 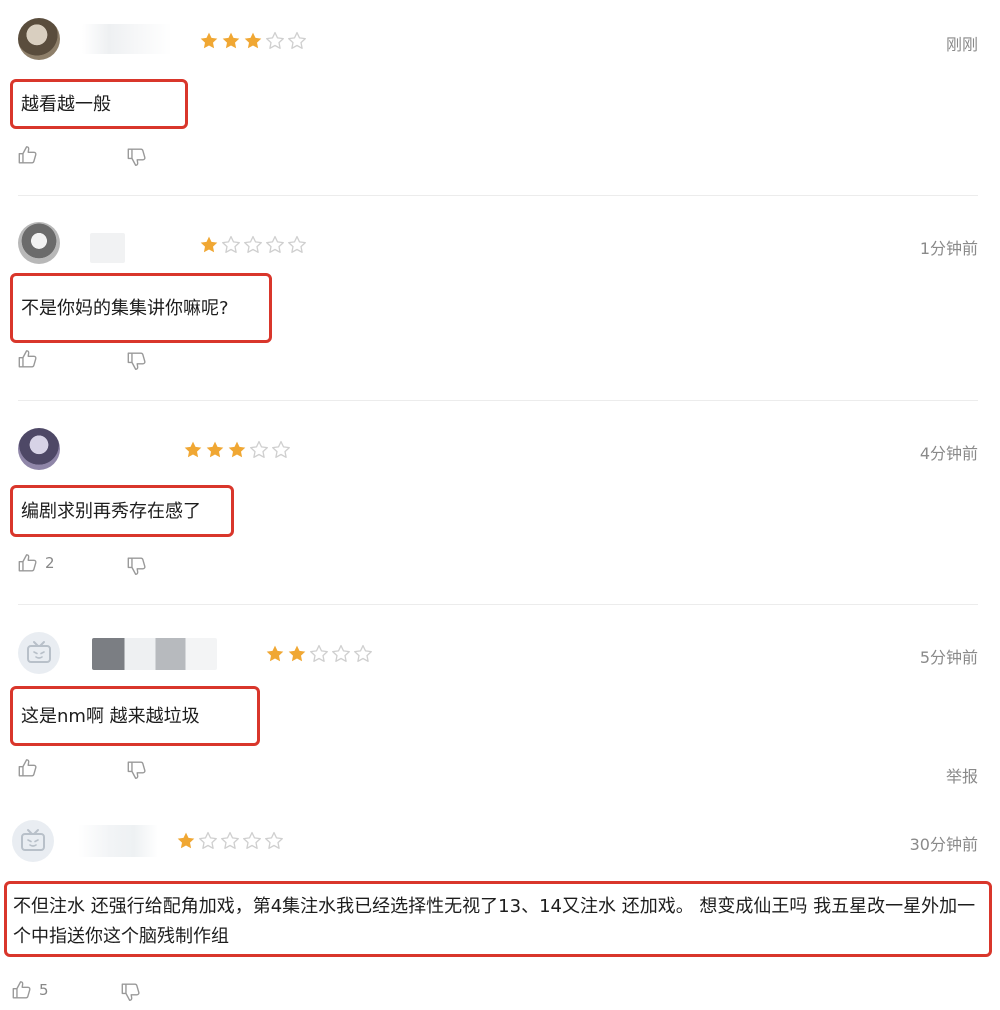 I want to click on like-button: 5, so click(x=30, y=990).